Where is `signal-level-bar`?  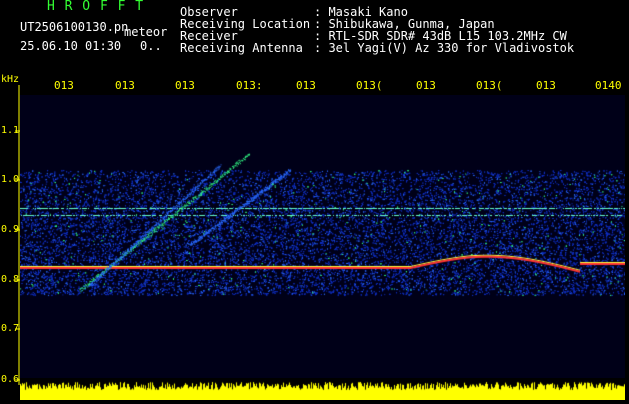 signal-level-bar is located at coordinates (322, 389).